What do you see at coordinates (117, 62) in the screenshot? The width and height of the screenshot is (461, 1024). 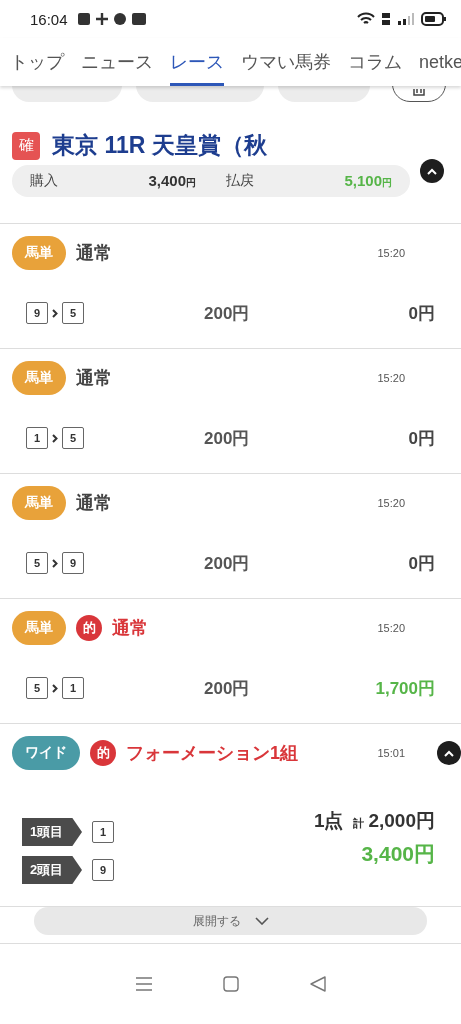 I see `nav-tab: ニュース` at bounding box center [117, 62].